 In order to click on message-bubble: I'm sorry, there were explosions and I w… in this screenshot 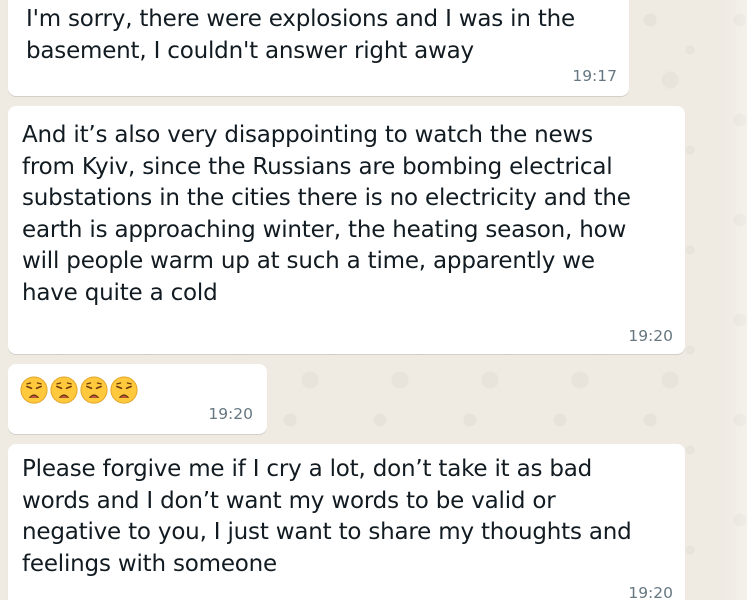, I will do `click(318, 48)`.